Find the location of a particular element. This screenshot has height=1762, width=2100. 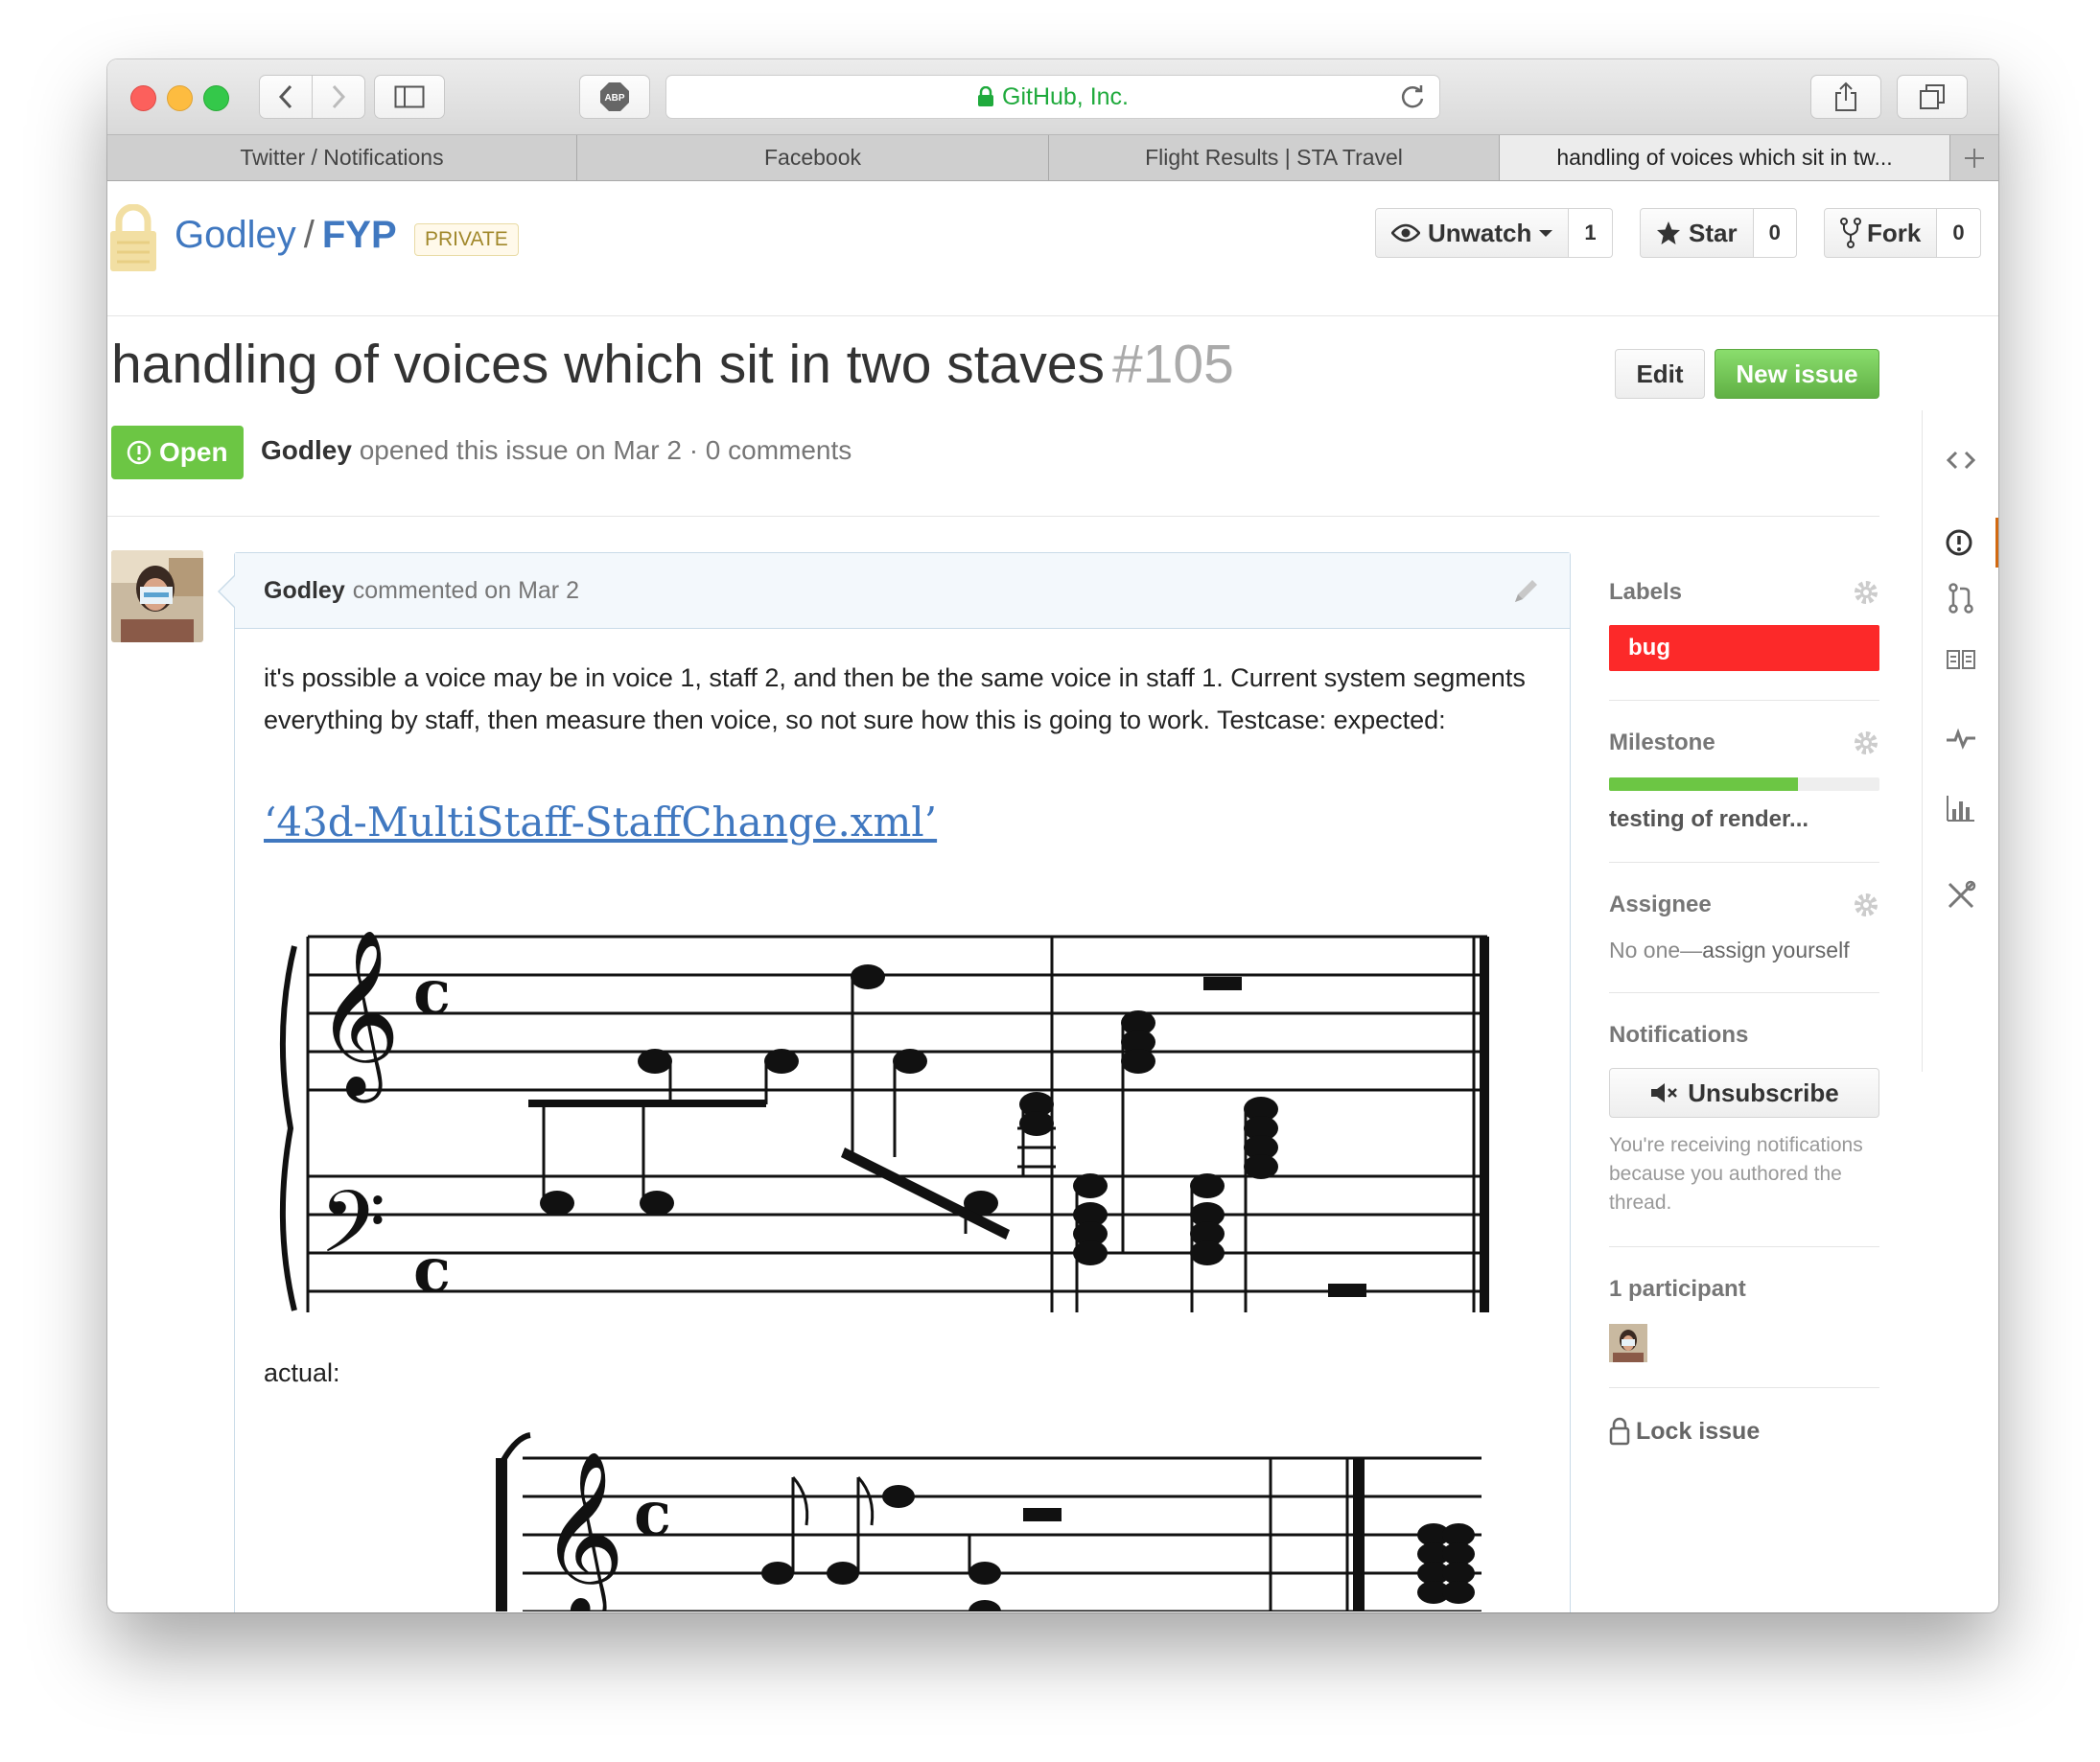

tabs-overview-icon is located at coordinates (1932, 96).